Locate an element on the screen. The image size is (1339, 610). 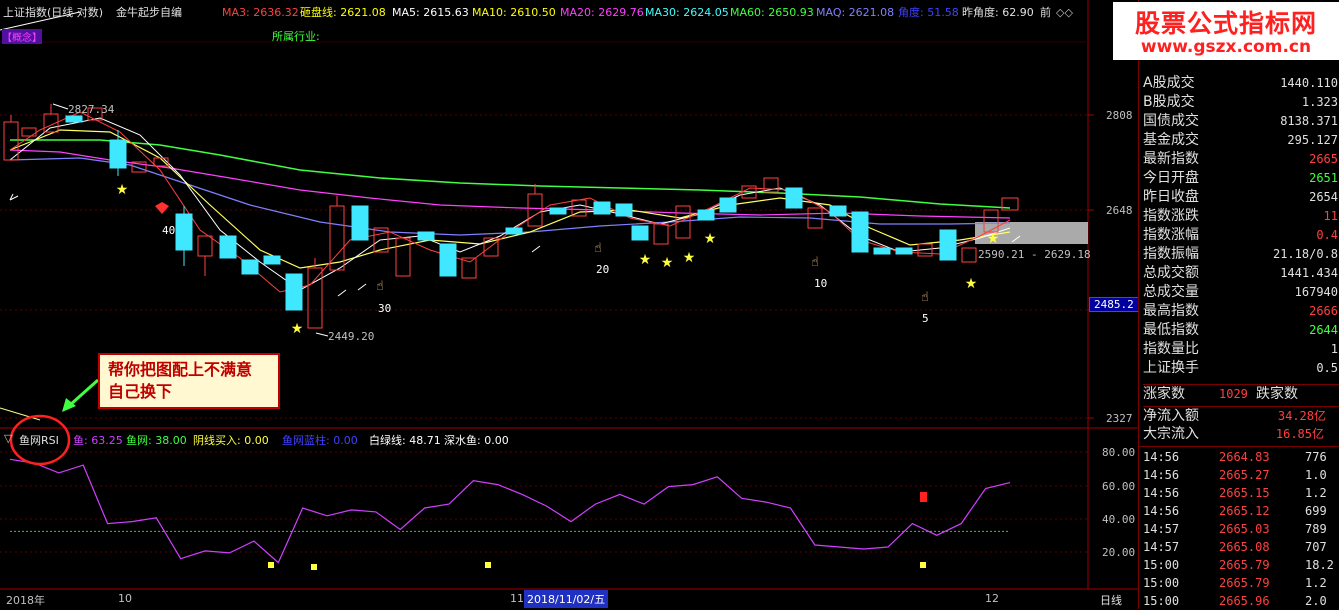
ind-axis-40: 40.00 is located at coordinates (1119, 519).